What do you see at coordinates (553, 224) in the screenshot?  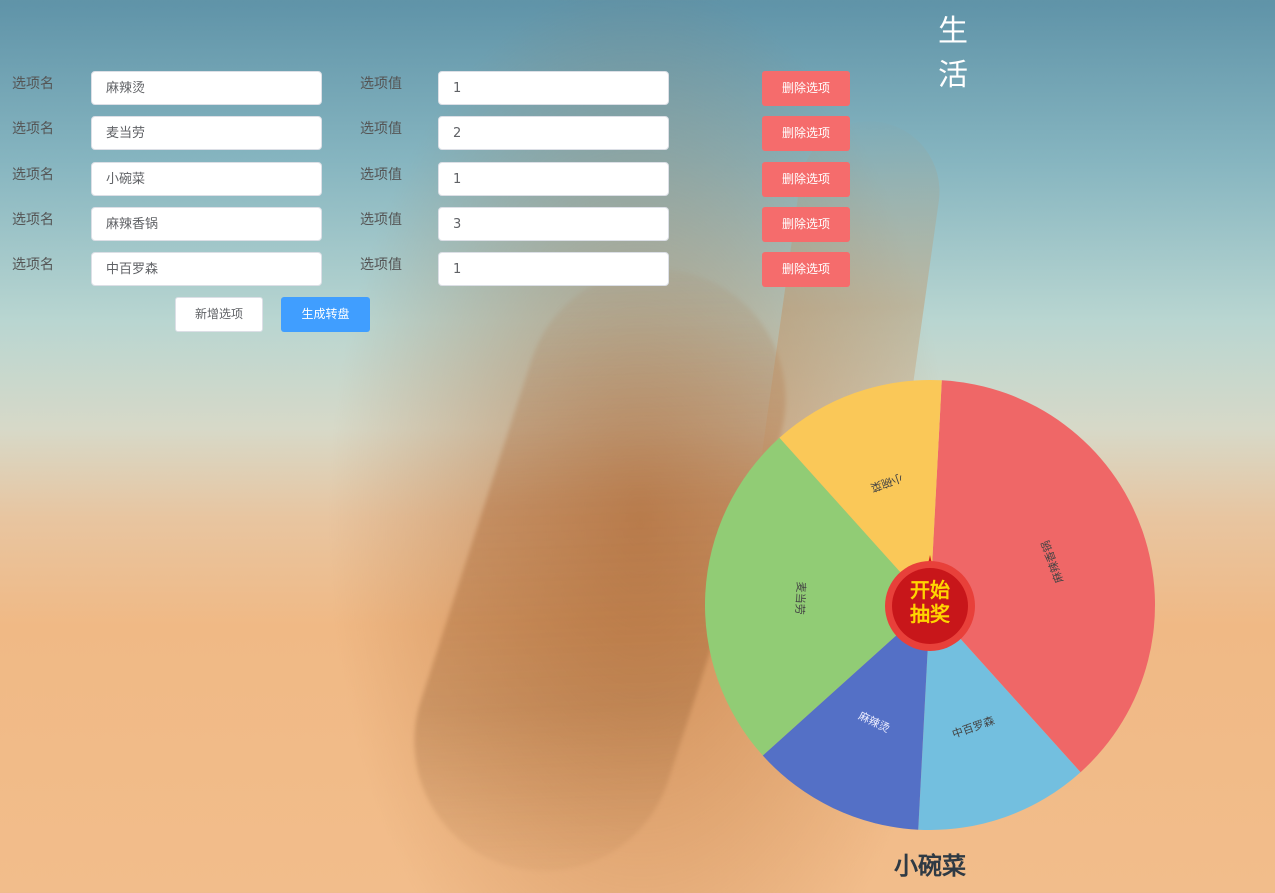 I see `option-value-input: 3` at bounding box center [553, 224].